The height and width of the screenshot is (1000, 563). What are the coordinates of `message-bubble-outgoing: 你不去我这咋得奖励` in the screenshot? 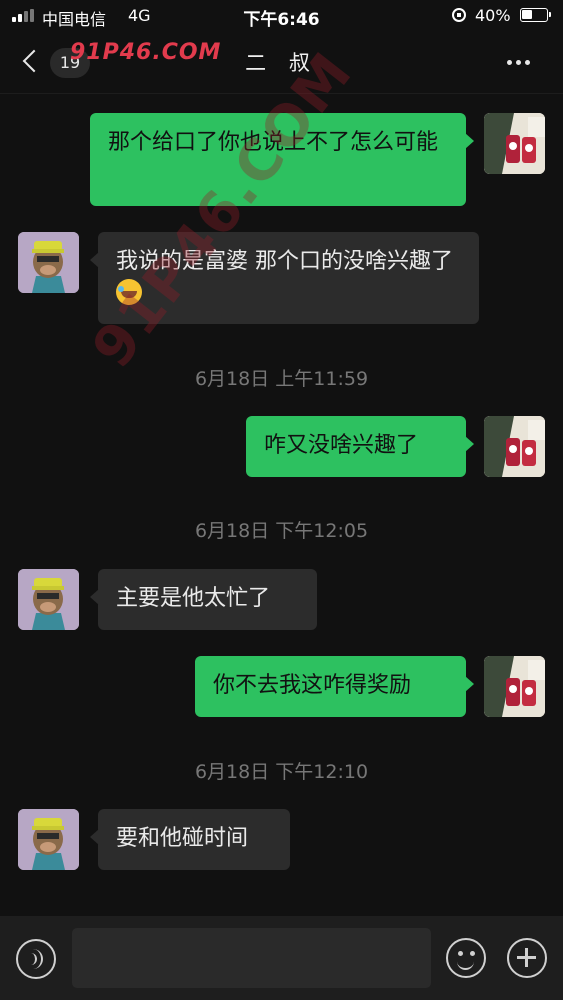 It's located at (334, 686).